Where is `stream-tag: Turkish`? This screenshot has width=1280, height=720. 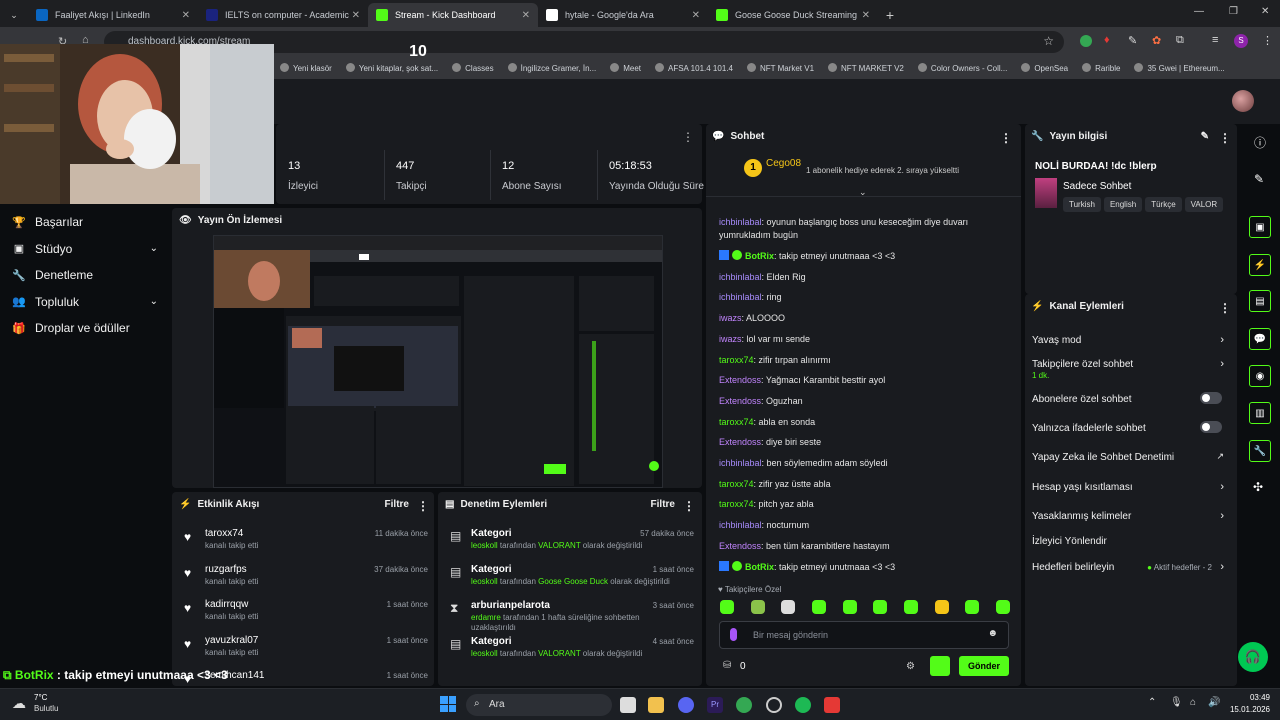
stream-tag: Turkish is located at coordinates (1082, 204).